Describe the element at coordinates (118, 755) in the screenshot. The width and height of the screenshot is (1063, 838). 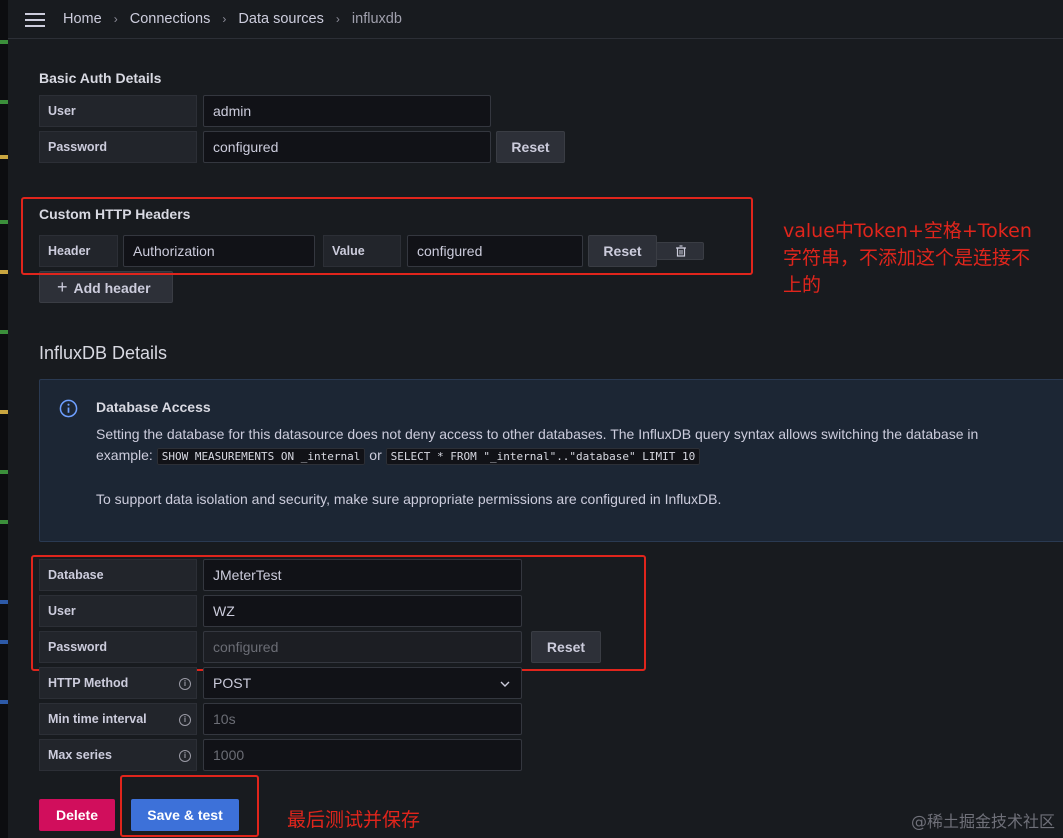
I see `max-series-label: Max series i` at that location.